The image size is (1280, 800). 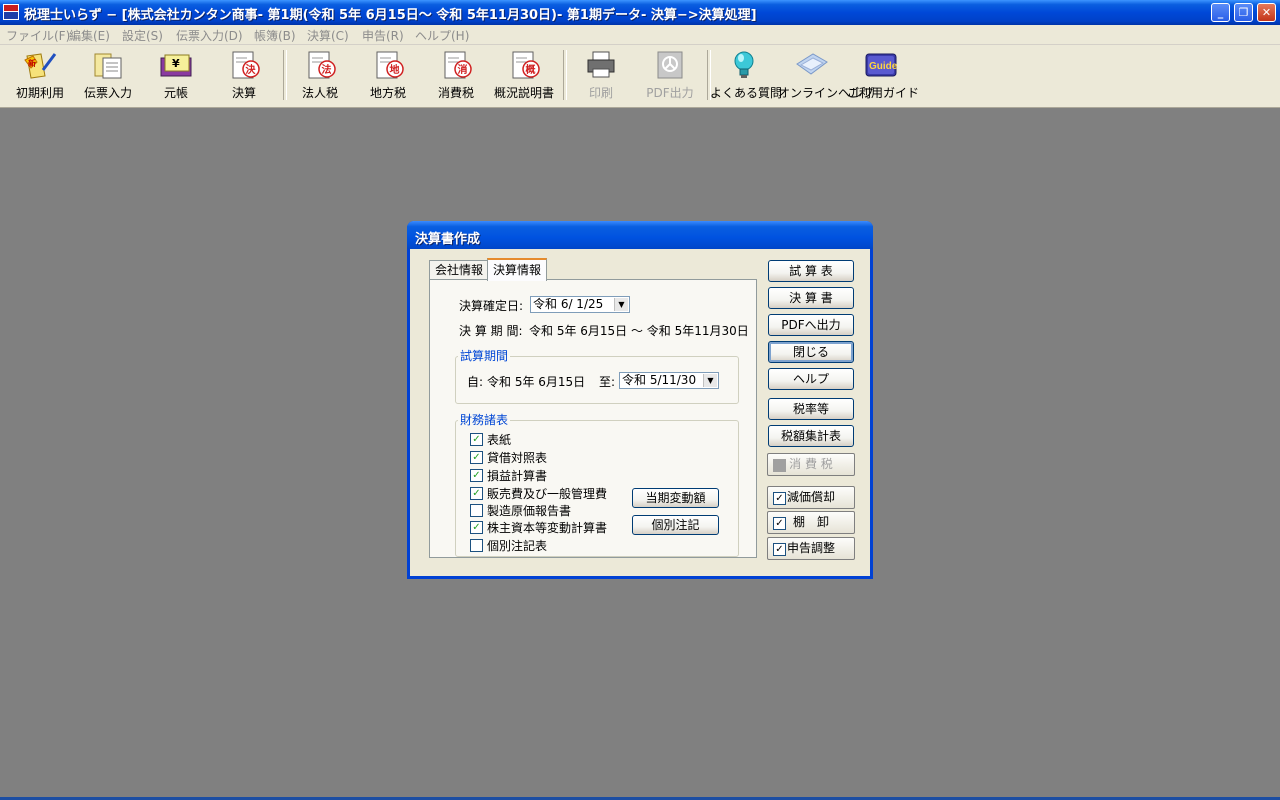 I want to click on toolbar-consumption-tax-button: 消 消費税, so click(x=456, y=76).